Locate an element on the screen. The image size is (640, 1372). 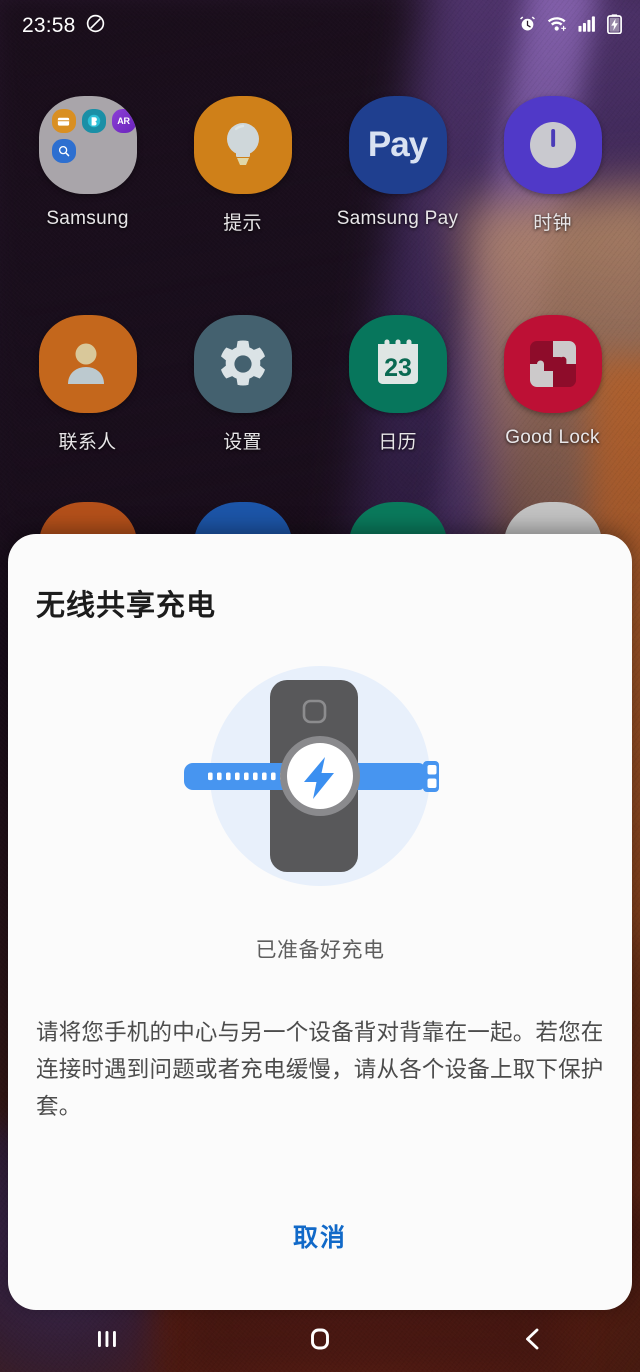
samsung-pay-wordmark: Pay is located at coordinates (397, 144).